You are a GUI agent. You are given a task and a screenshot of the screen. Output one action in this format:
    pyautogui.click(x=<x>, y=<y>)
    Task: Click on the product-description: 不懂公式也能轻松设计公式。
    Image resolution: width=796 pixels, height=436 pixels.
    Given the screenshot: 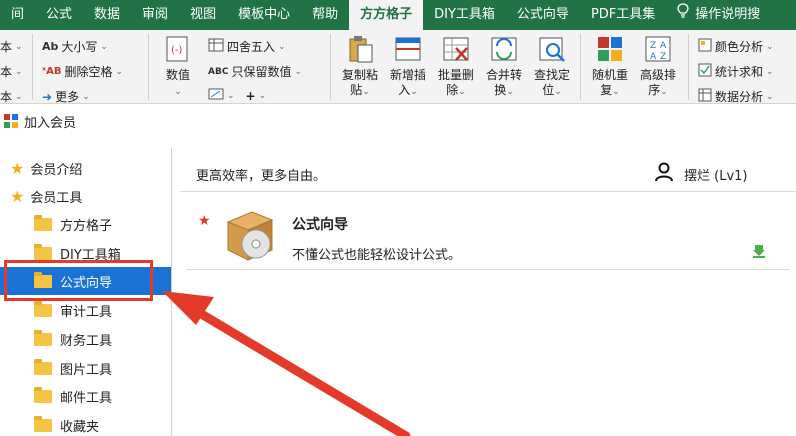 What is the action you would take?
    pyautogui.click(x=377, y=255)
    